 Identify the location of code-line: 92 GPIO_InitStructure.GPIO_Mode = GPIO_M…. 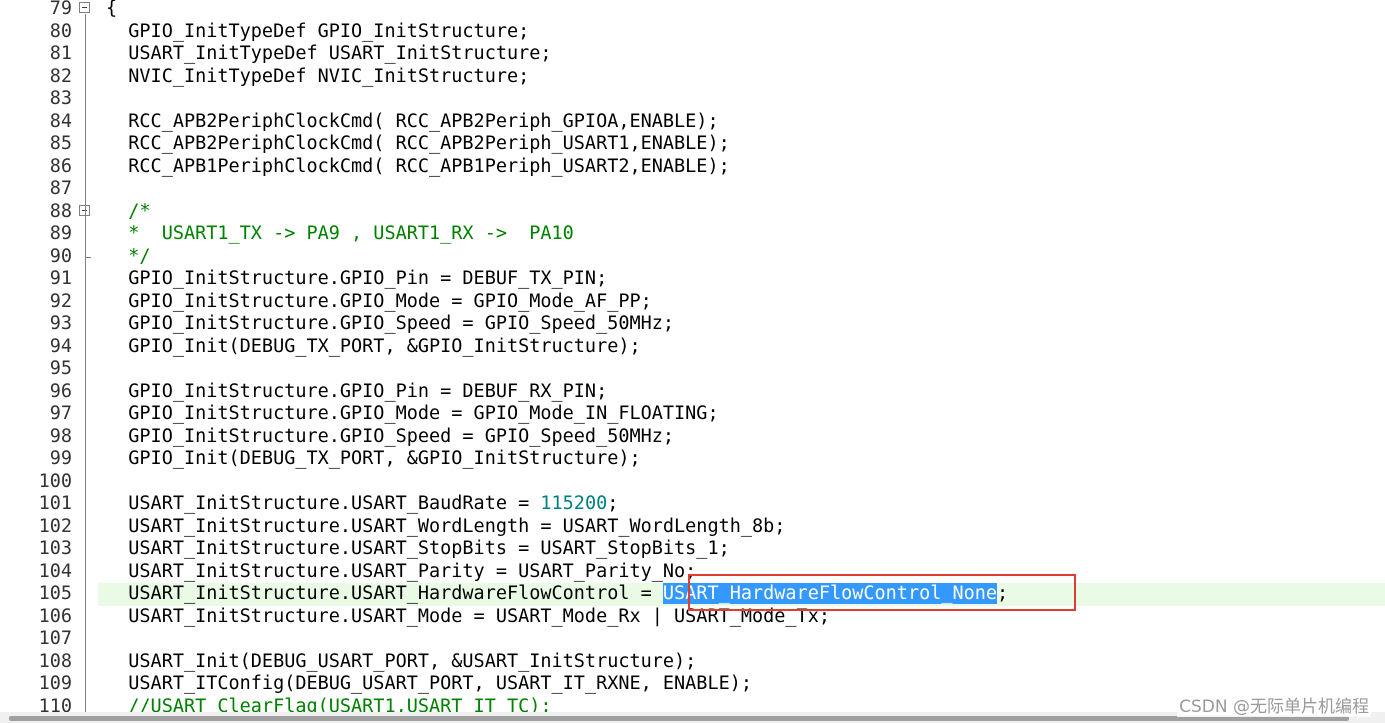
(692, 302).